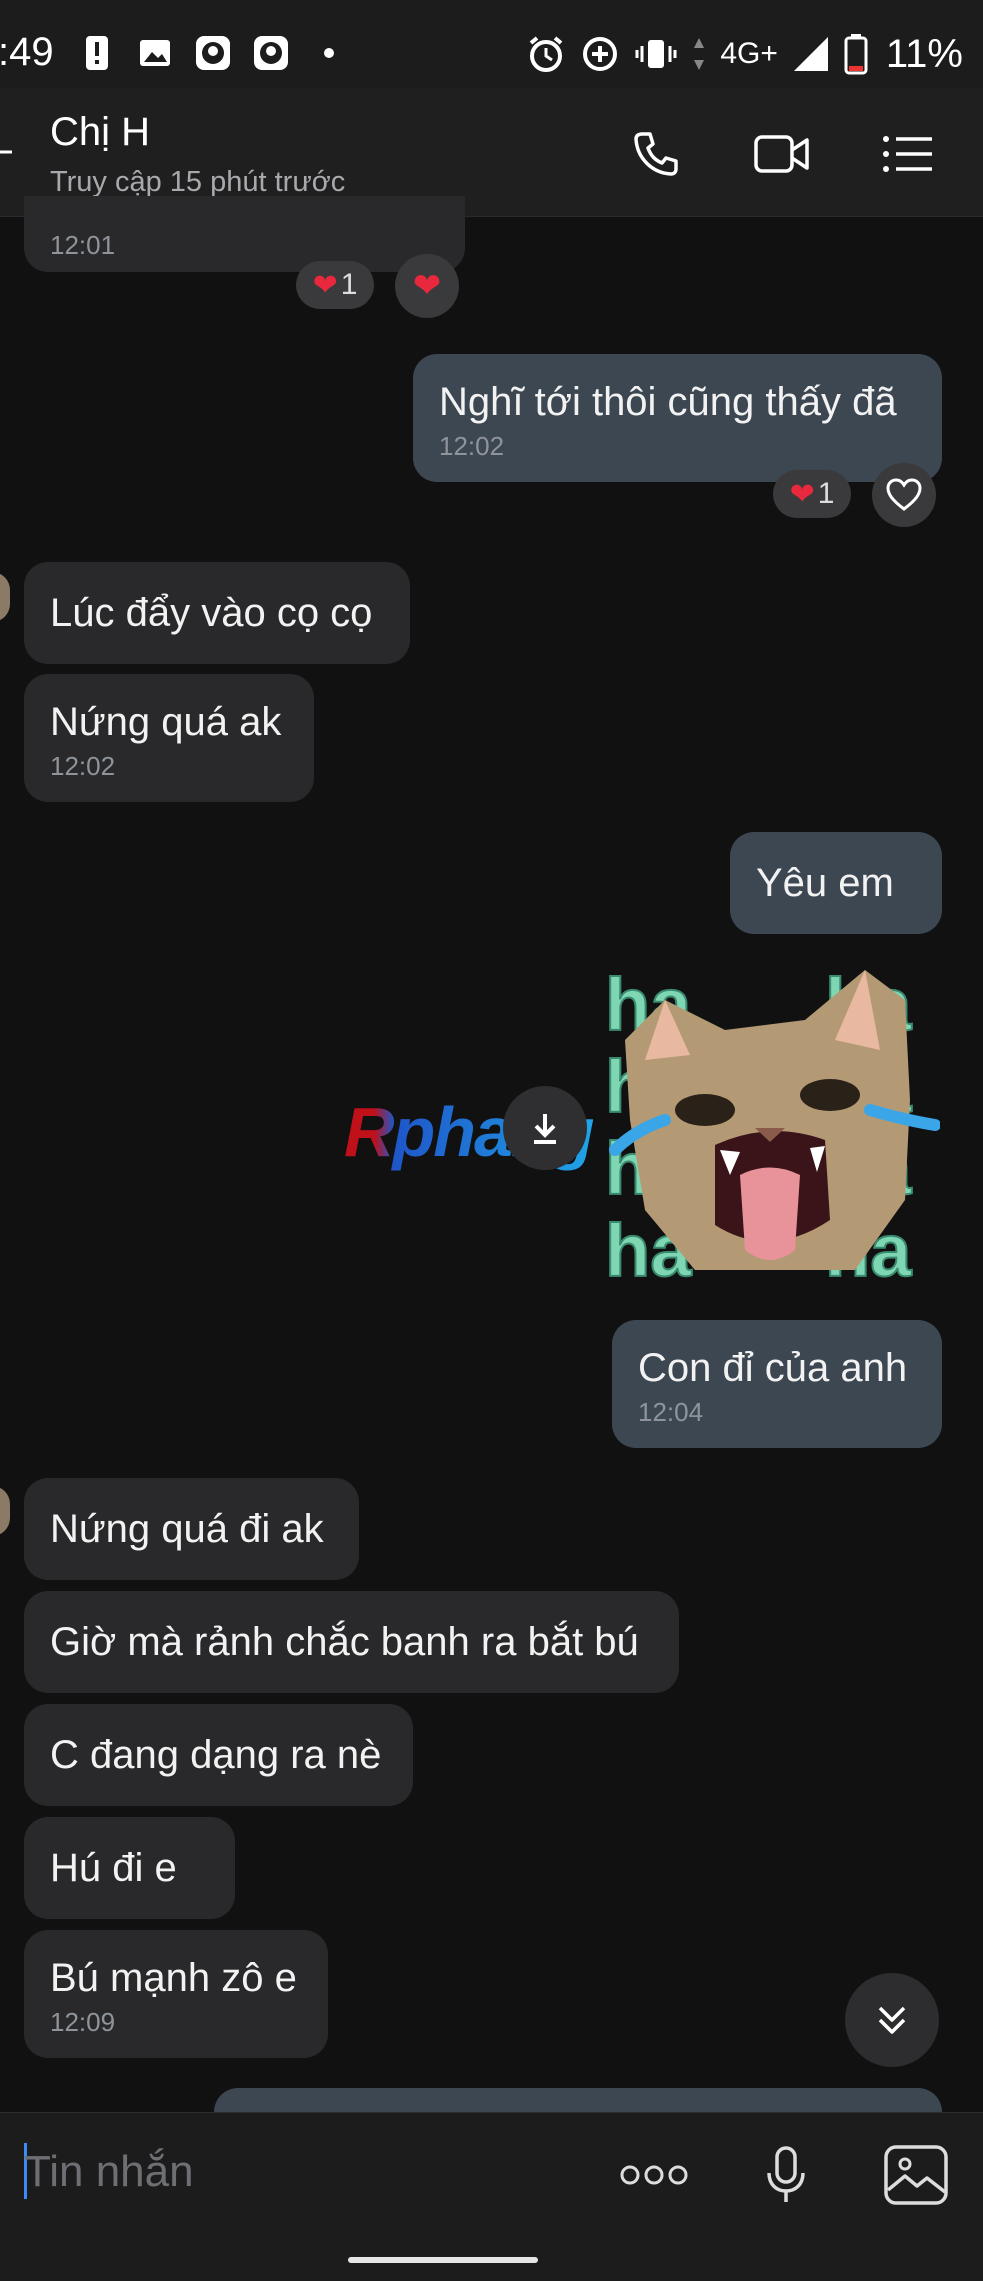 The image size is (983, 2281). I want to click on battery-percent: 11%, so click(924, 53).